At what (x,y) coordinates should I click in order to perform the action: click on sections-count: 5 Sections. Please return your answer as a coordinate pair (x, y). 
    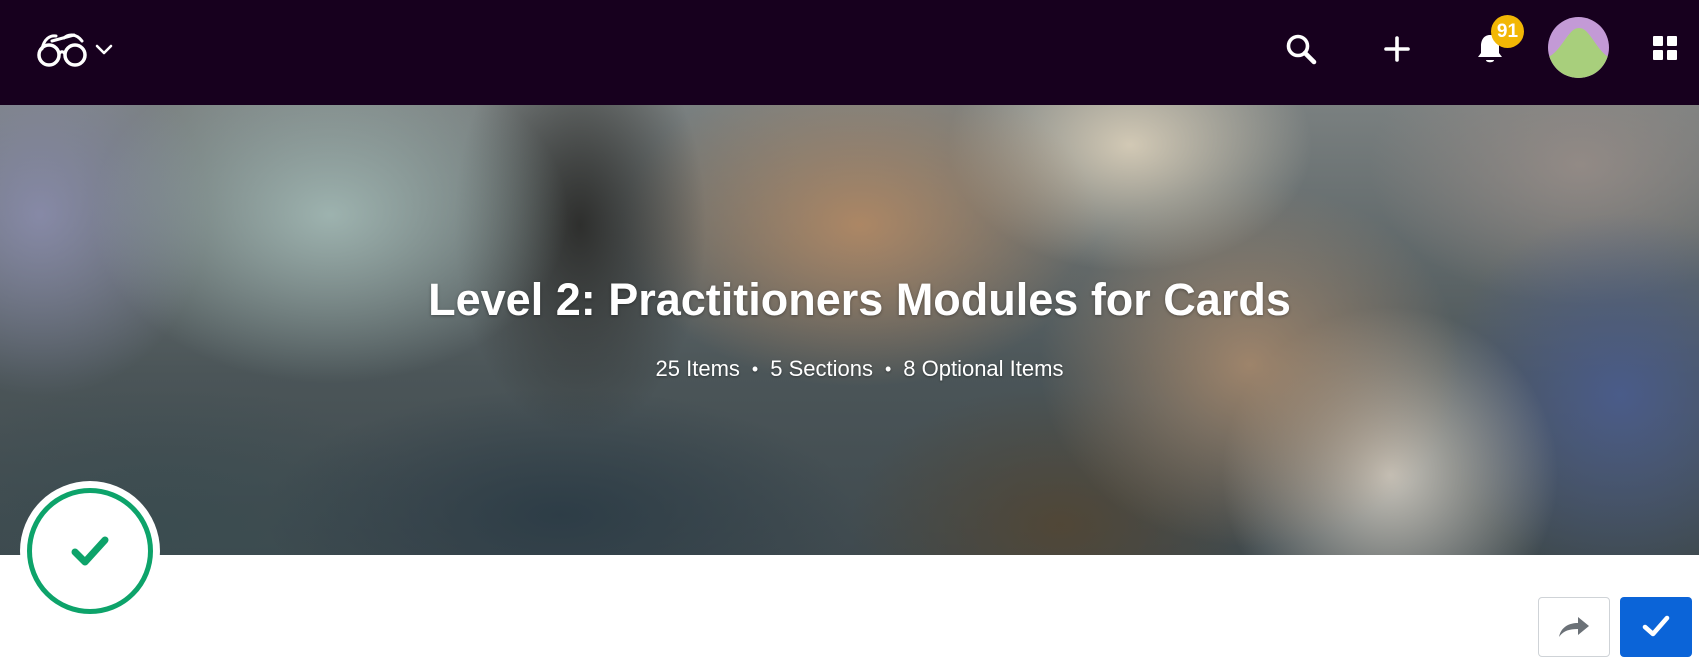
    Looking at the image, I should click on (821, 368).